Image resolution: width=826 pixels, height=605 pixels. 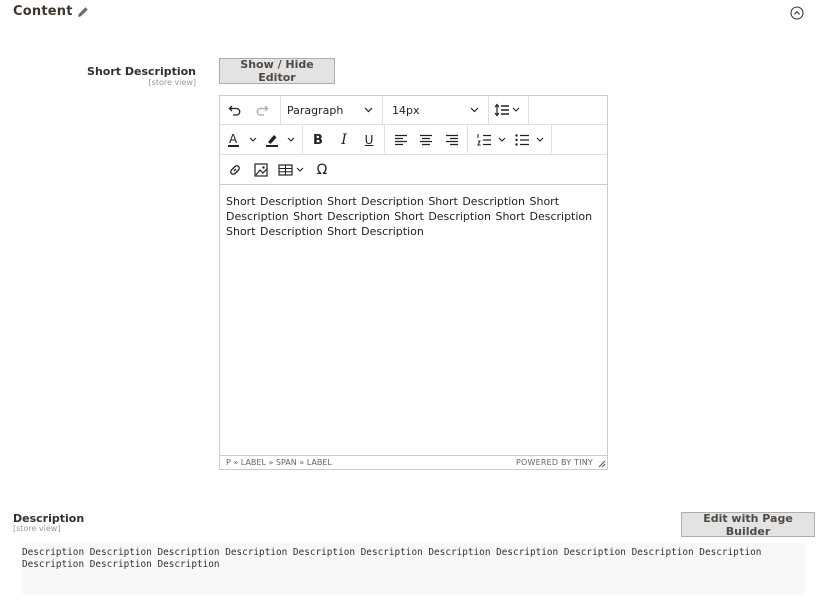 I want to click on toolbar-row-3: Ω, so click(x=413, y=170).